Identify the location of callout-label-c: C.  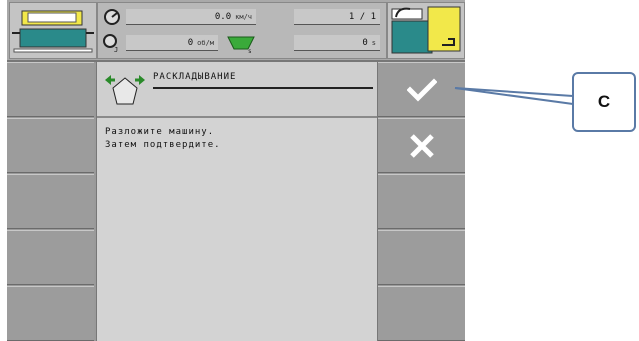
(604, 102).